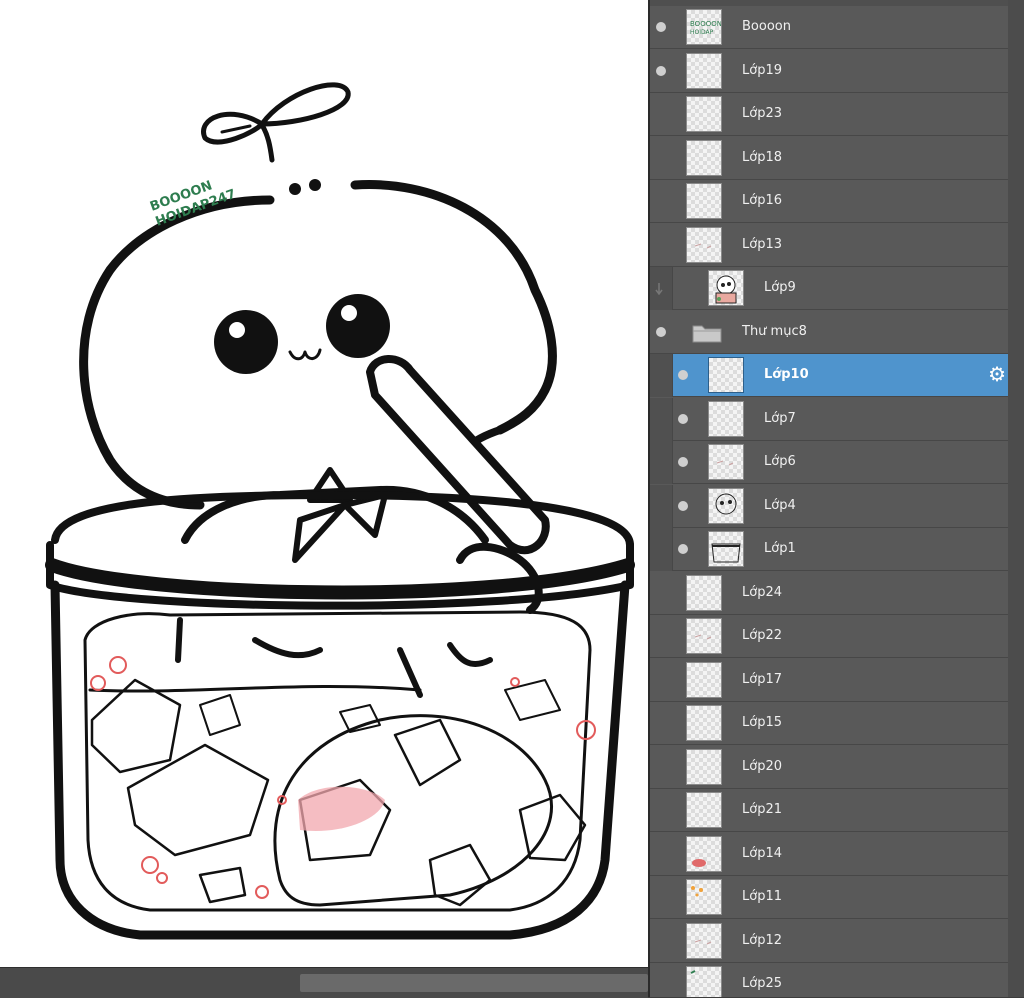 This screenshot has width=1024, height=998. I want to click on folder-icon, so click(707, 333).